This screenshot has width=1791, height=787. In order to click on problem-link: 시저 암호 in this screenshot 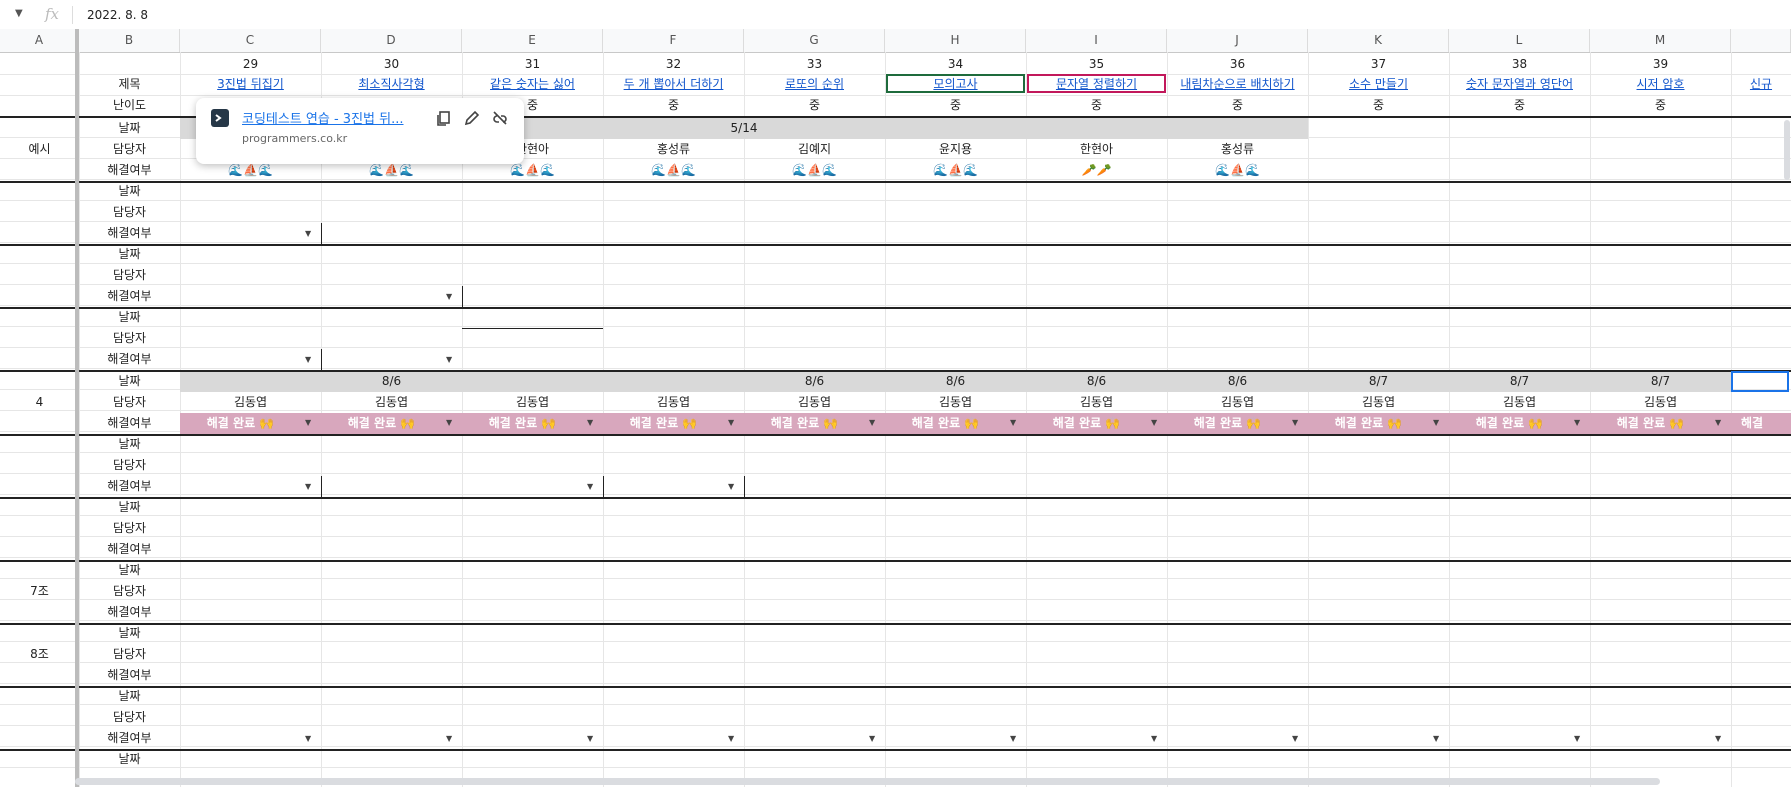, I will do `click(1660, 84)`.